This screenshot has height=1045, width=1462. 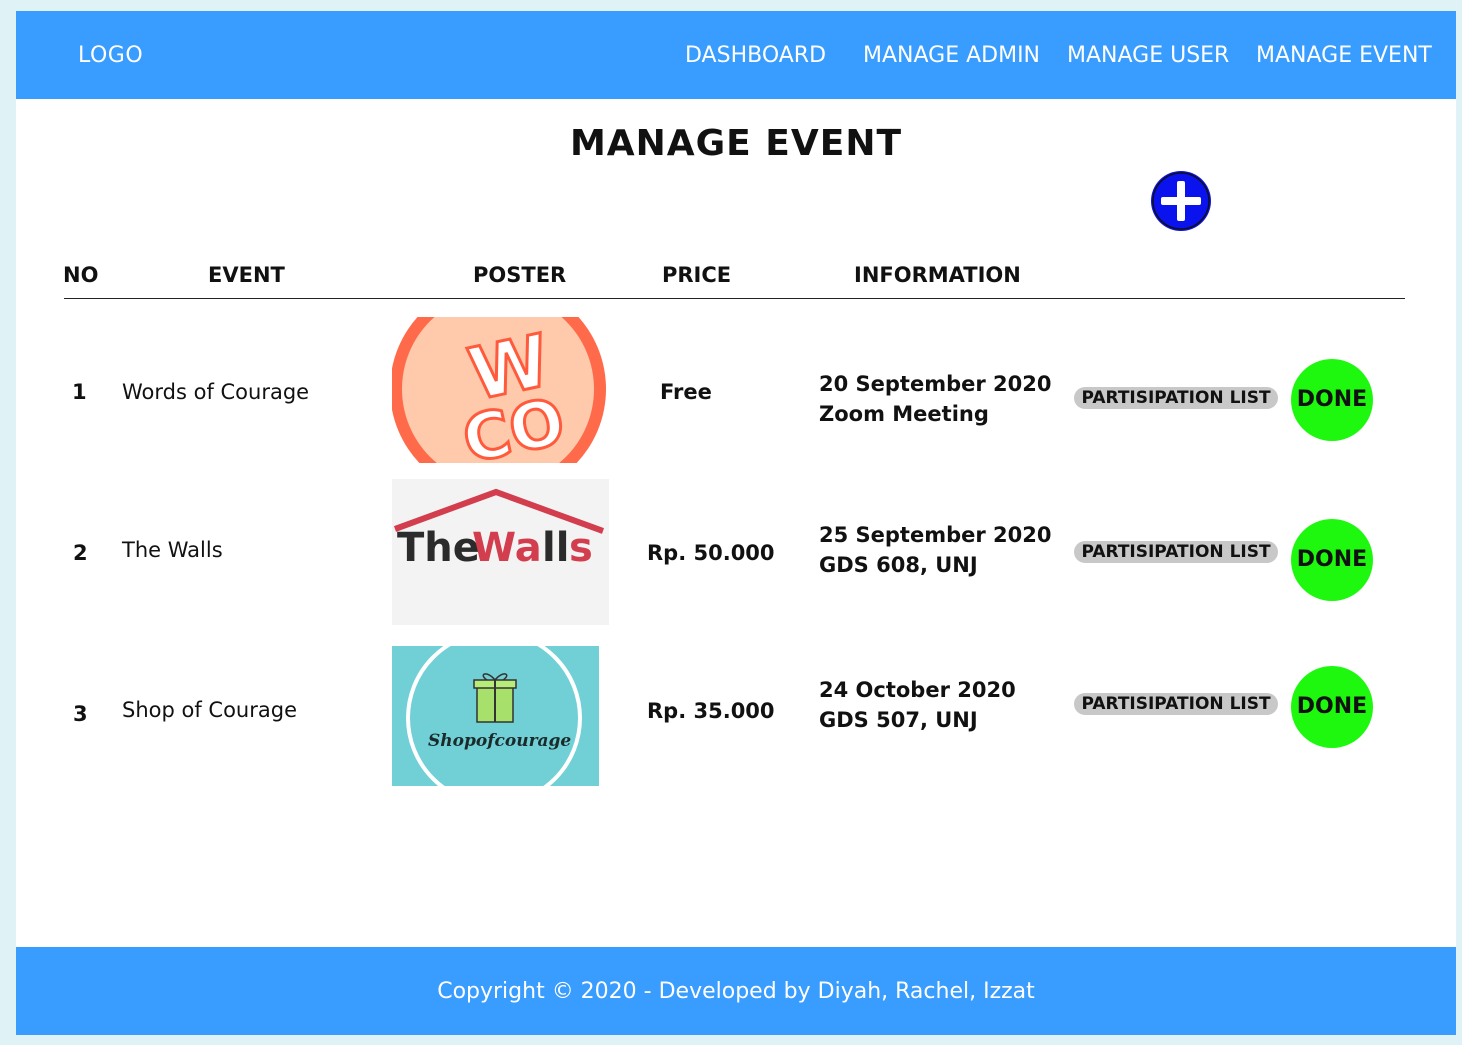 What do you see at coordinates (216, 392) in the screenshot?
I see `row-event: Words of Courage` at bounding box center [216, 392].